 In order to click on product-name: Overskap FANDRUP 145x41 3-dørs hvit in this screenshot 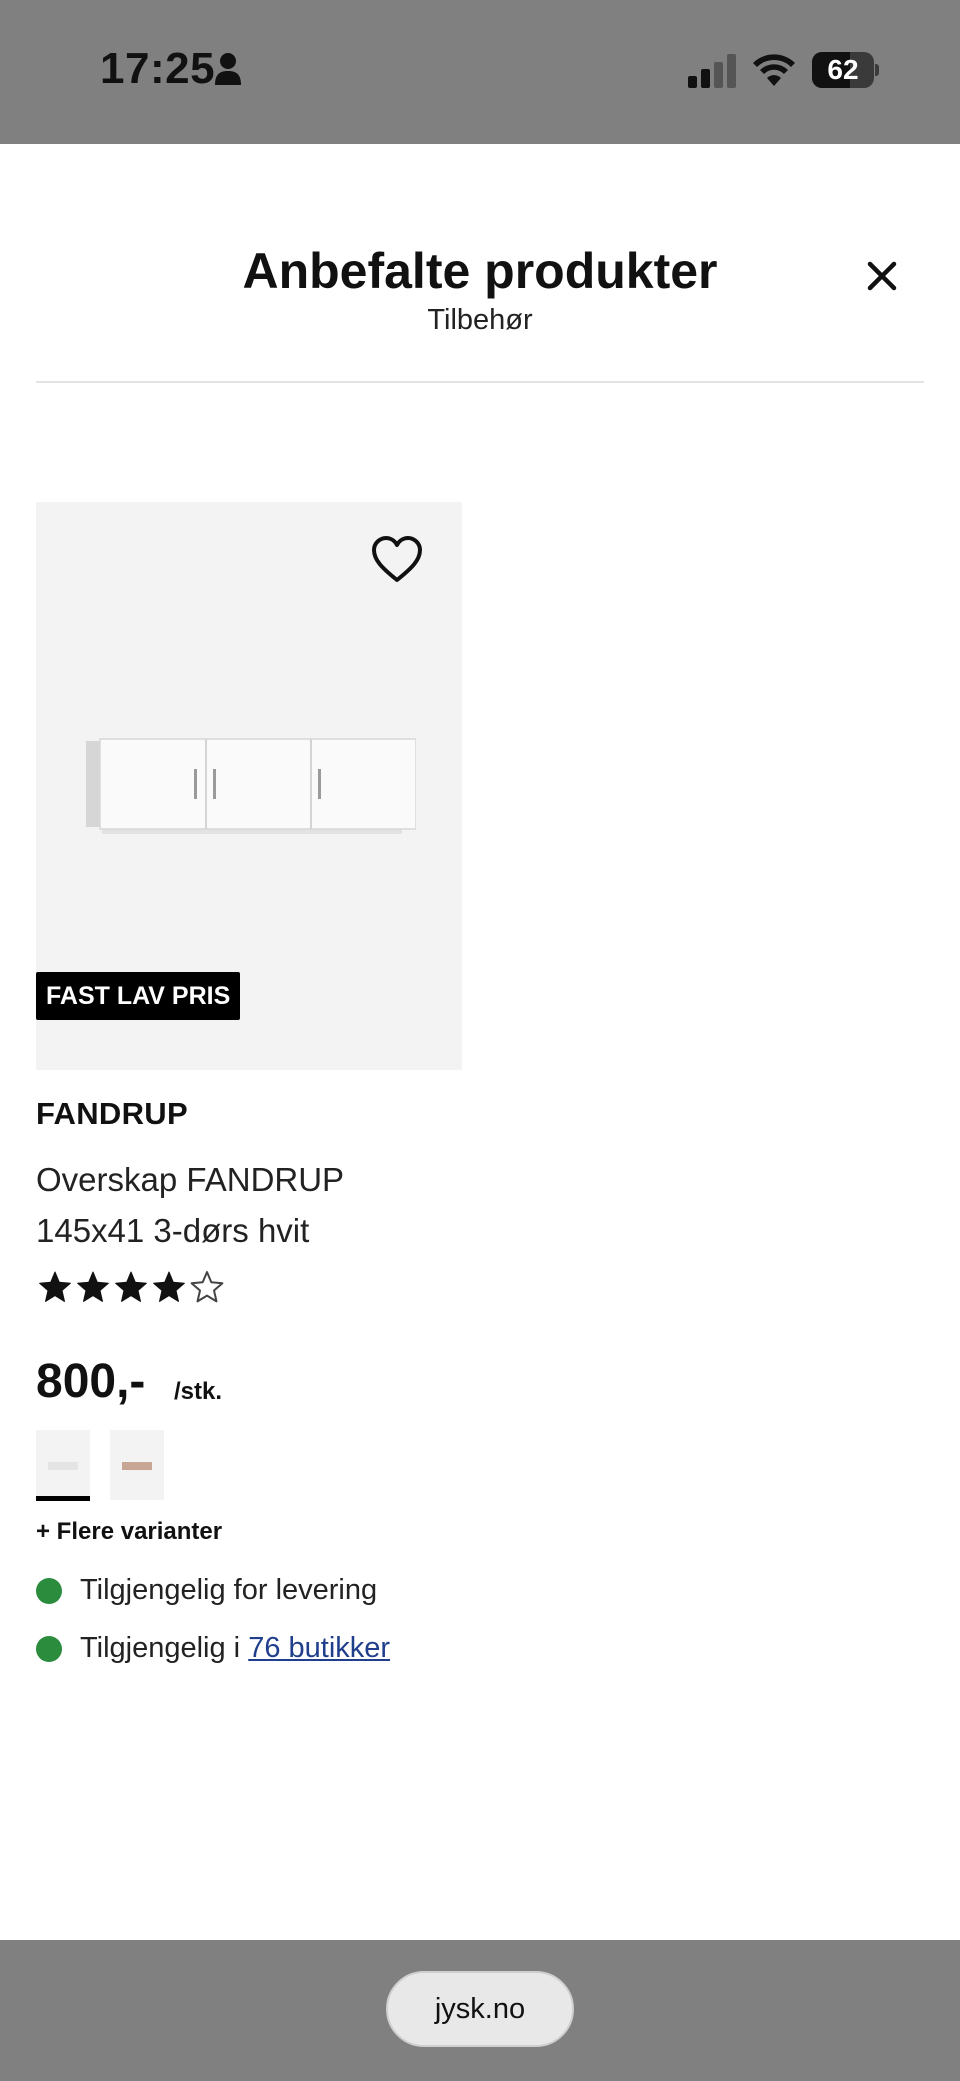, I will do `click(246, 1205)`.